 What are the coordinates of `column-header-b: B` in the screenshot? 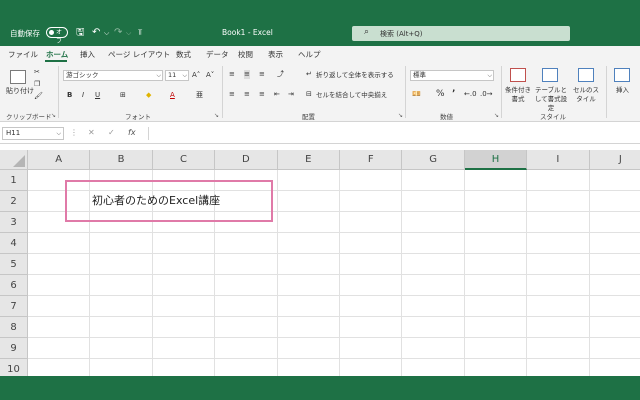 It's located at (121, 160).